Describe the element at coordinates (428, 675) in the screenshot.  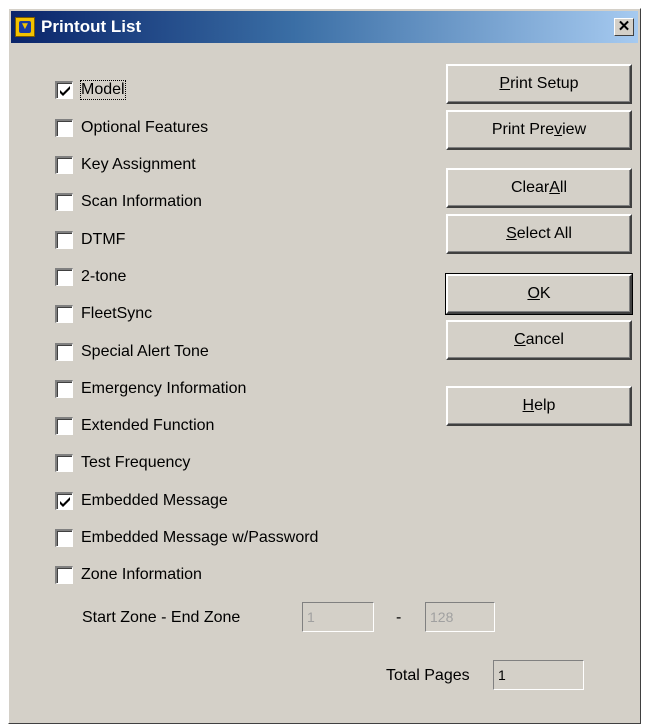
I see `total-pages-label: Total Pages` at that location.